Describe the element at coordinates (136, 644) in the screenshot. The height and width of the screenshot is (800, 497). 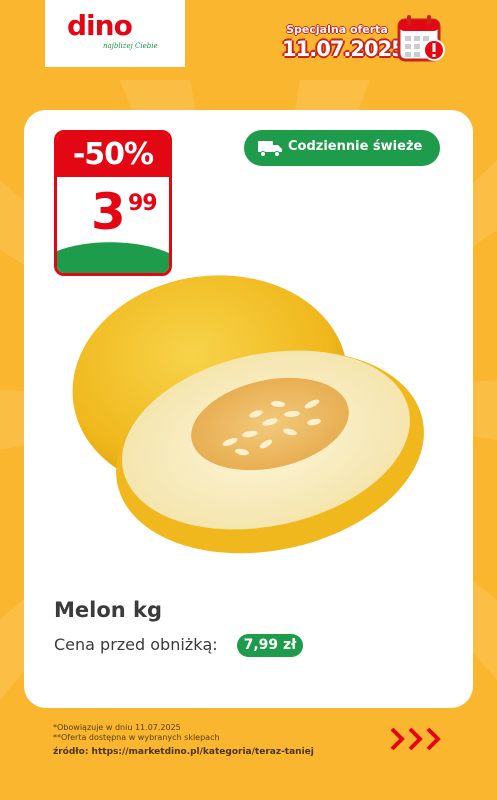
I see `previous-price-label: Cena przed obniżką:` at that location.